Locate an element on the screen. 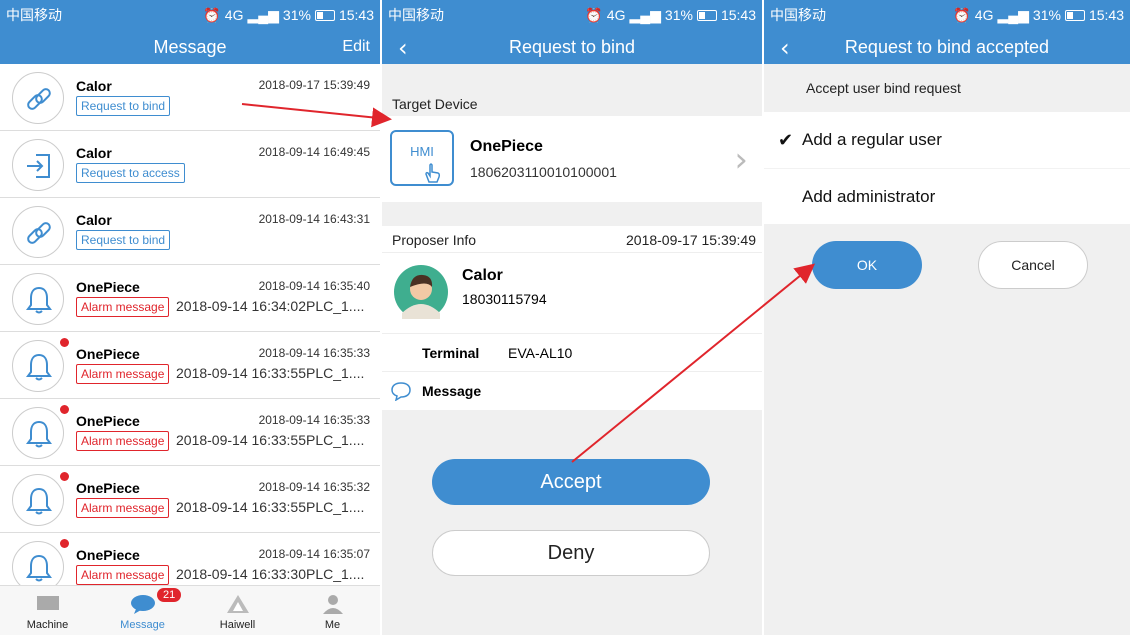 The width and height of the screenshot is (1130, 635). chevron-right-icon: › is located at coordinates (741, 160).